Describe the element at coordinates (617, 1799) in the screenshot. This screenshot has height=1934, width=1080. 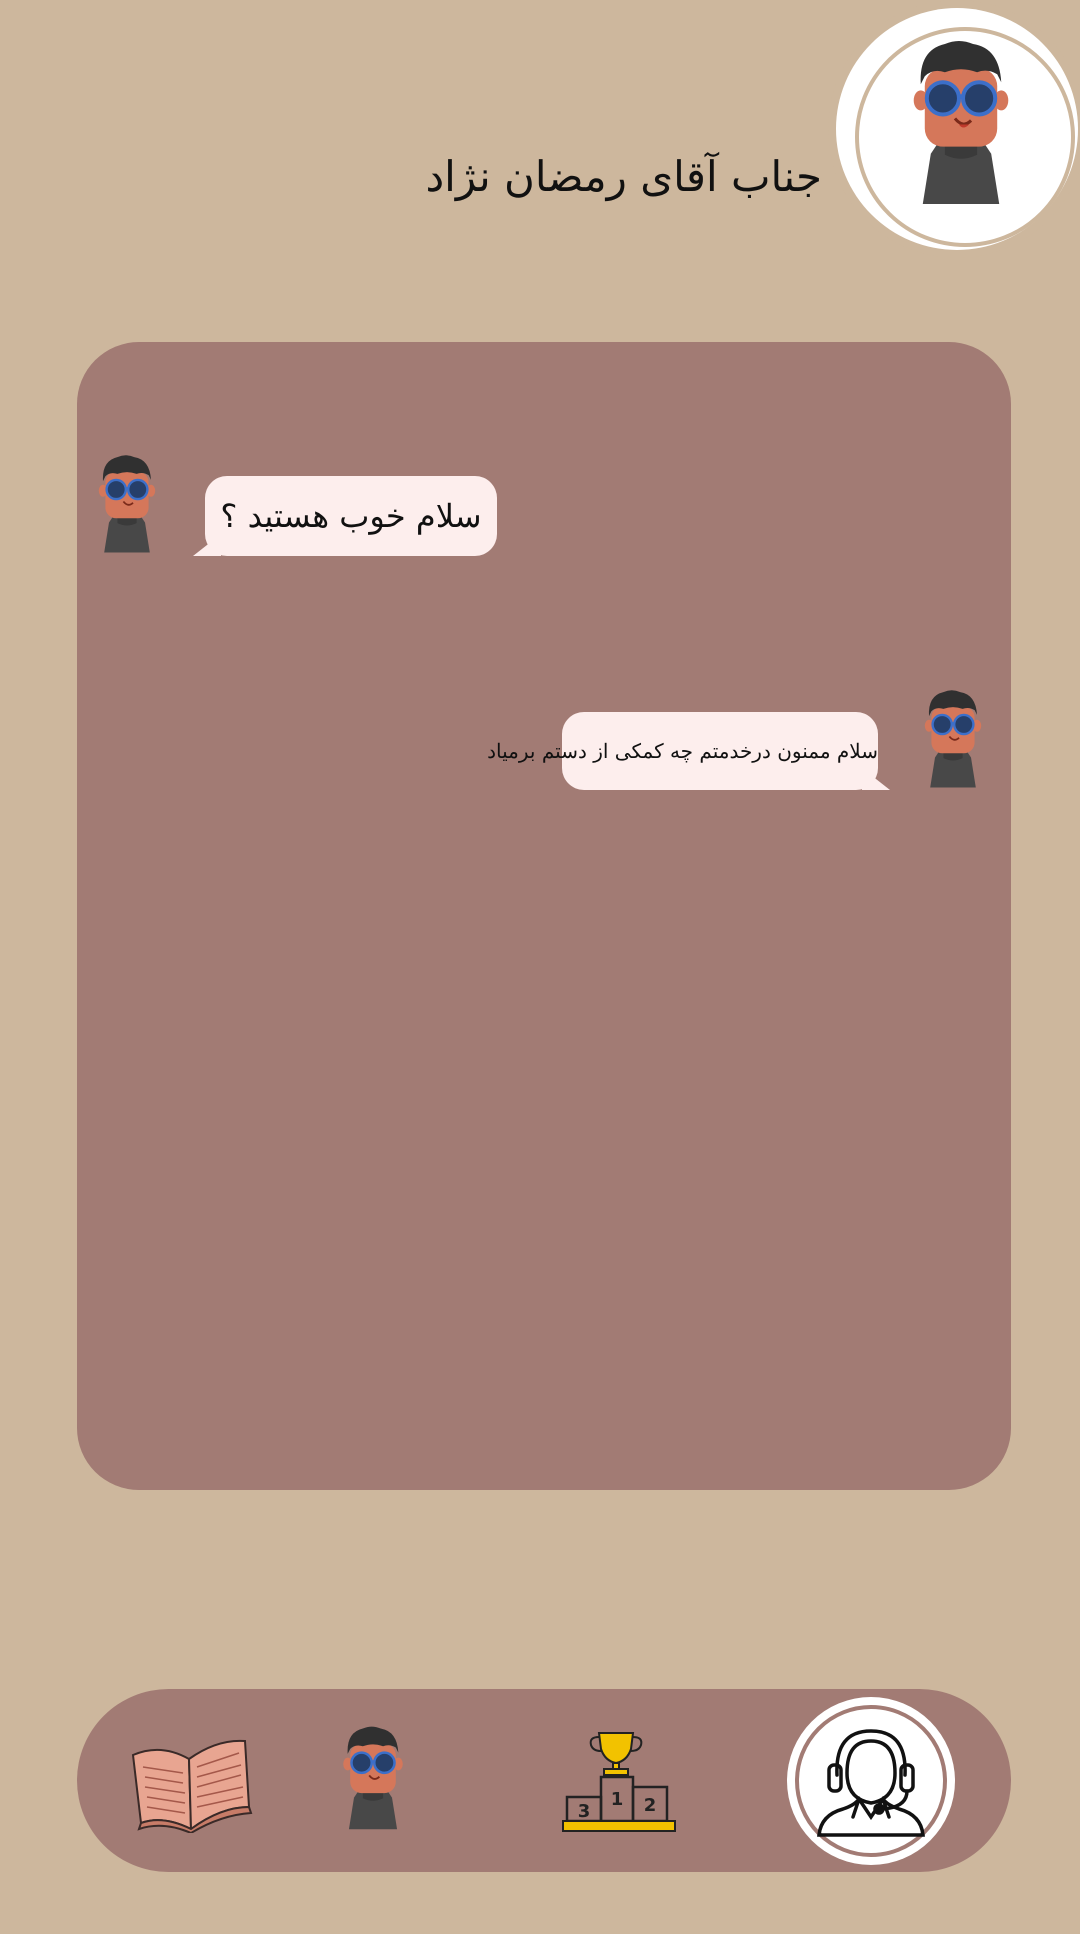
I see `podium-label-first: 1` at that location.